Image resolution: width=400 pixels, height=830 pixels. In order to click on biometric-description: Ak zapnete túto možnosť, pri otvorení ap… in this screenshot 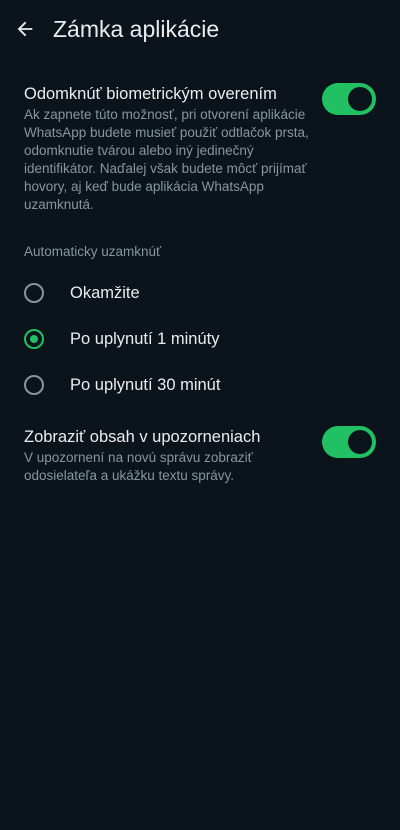, I will do `click(166, 159)`.